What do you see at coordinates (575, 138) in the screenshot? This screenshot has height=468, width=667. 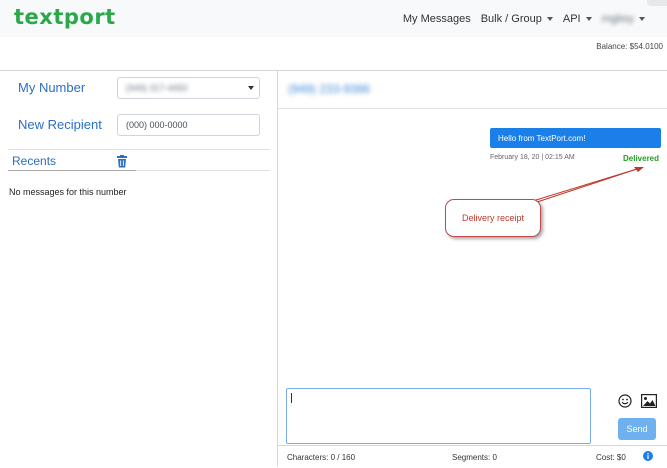 I see `message-bubble: Hello from TextPort.com!` at bounding box center [575, 138].